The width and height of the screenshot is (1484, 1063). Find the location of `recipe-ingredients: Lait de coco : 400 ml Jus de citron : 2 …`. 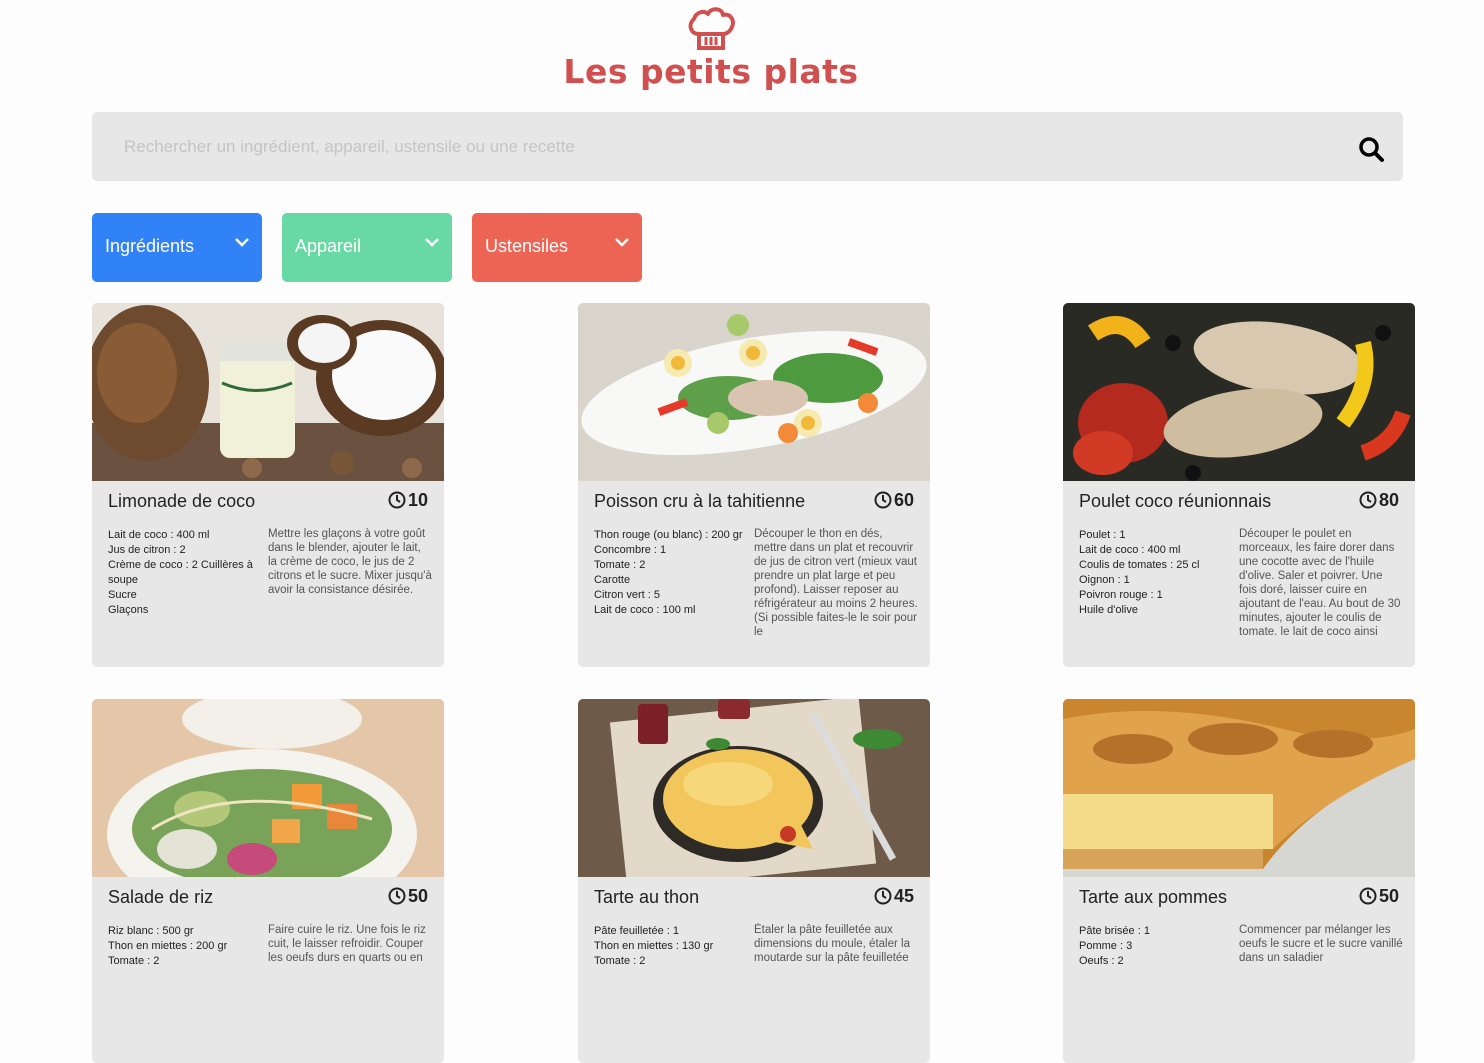

recipe-ingredients: Lait de coco : 400 ml Jus de citron : 2 … is located at coordinates (184, 573).